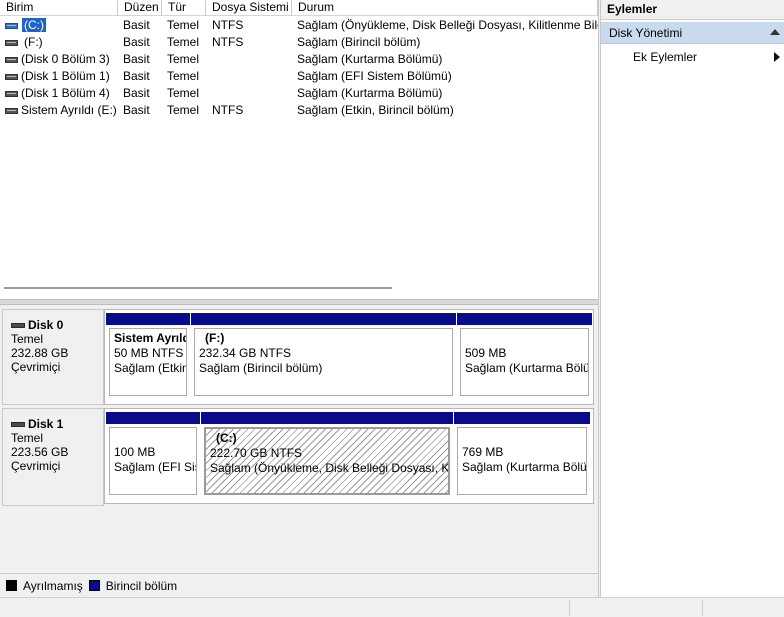 The width and height of the screenshot is (784, 617). What do you see at coordinates (483, 452) in the screenshot?
I see `partition-size: 769 MB` at bounding box center [483, 452].